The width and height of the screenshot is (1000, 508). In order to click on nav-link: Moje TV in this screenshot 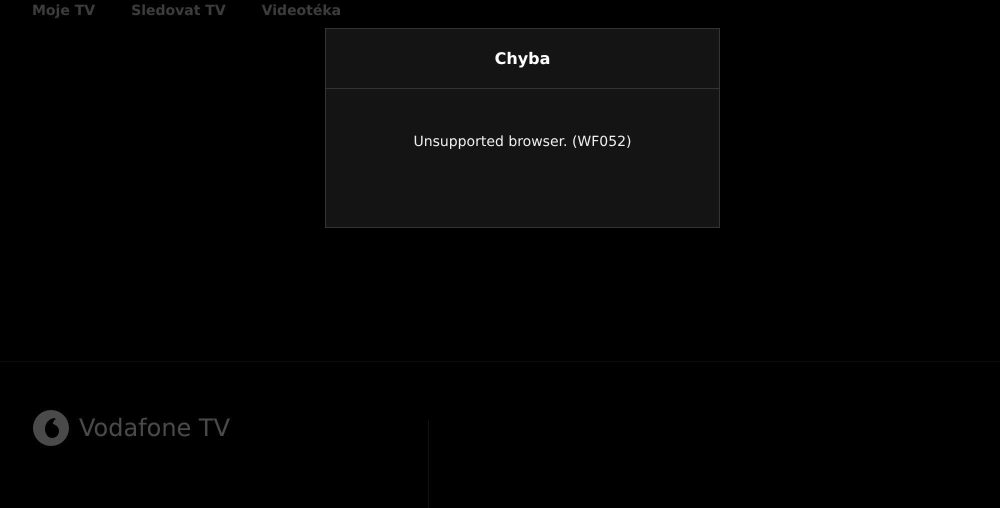, I will do `click(64, 14)`.